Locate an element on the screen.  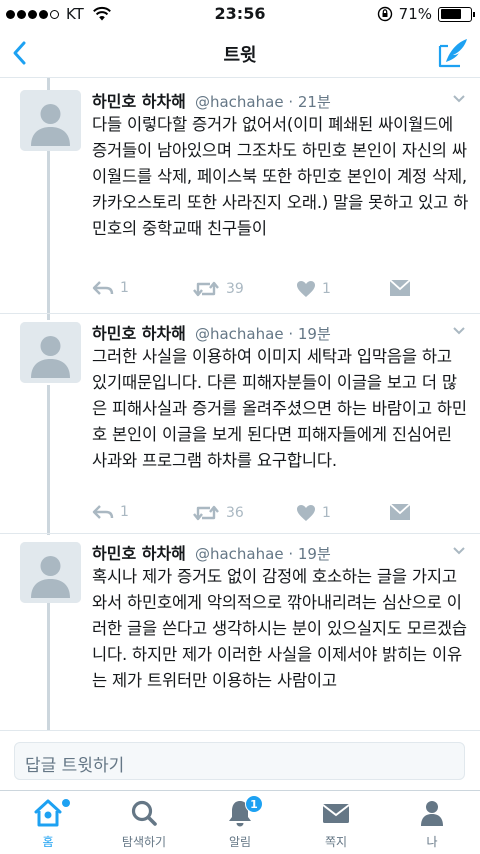
new-content-dot is located at coordinates (66, 803).